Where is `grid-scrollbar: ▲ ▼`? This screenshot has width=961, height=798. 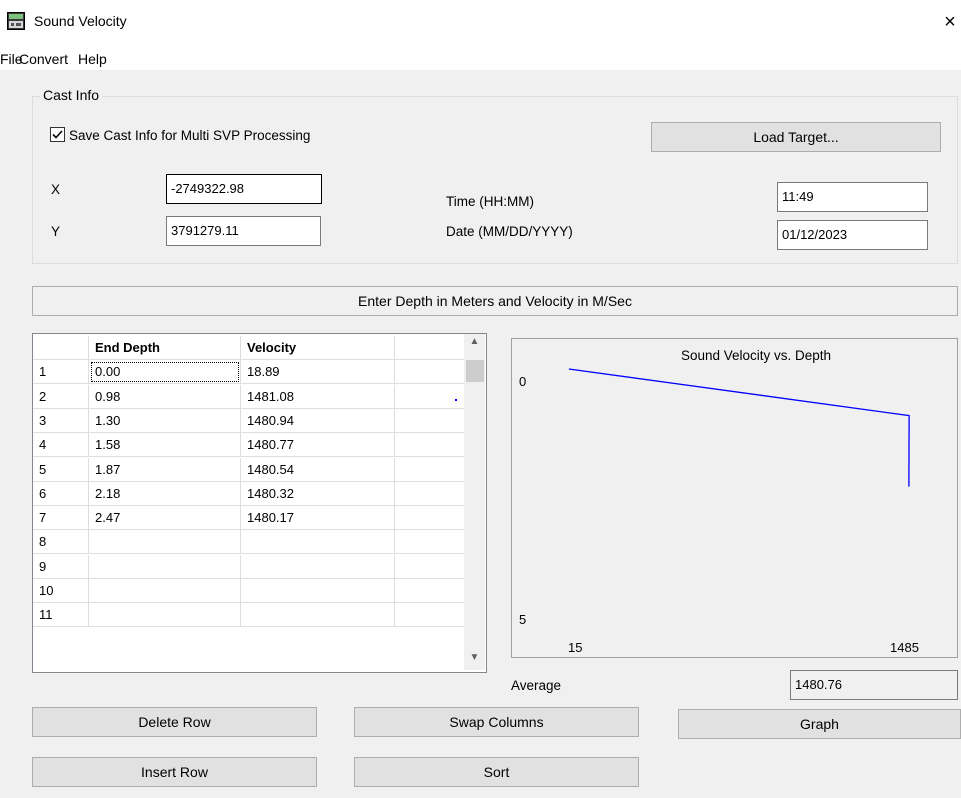 grid-scrollbar: ▲ ▼ is located at coordinates (474, 502).